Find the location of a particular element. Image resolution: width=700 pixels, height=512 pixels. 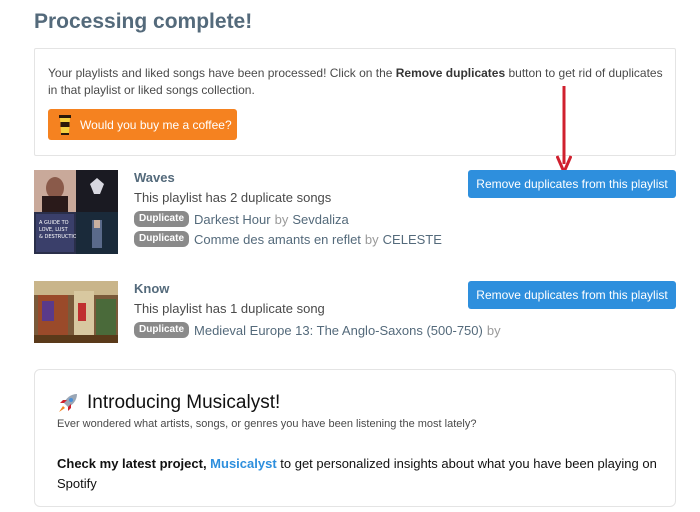

buy-coffee-button: Would you buy me a coffee? is located at coordinates (142, 124).